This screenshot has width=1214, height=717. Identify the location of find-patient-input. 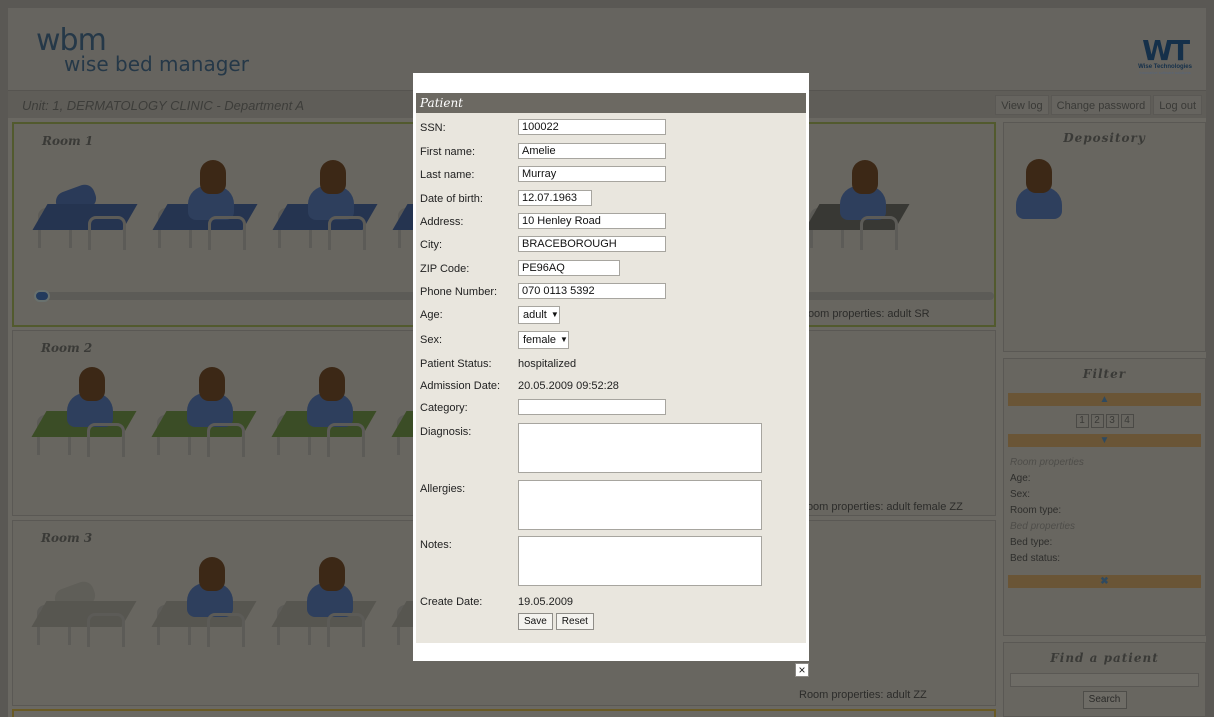
(1104, 680).